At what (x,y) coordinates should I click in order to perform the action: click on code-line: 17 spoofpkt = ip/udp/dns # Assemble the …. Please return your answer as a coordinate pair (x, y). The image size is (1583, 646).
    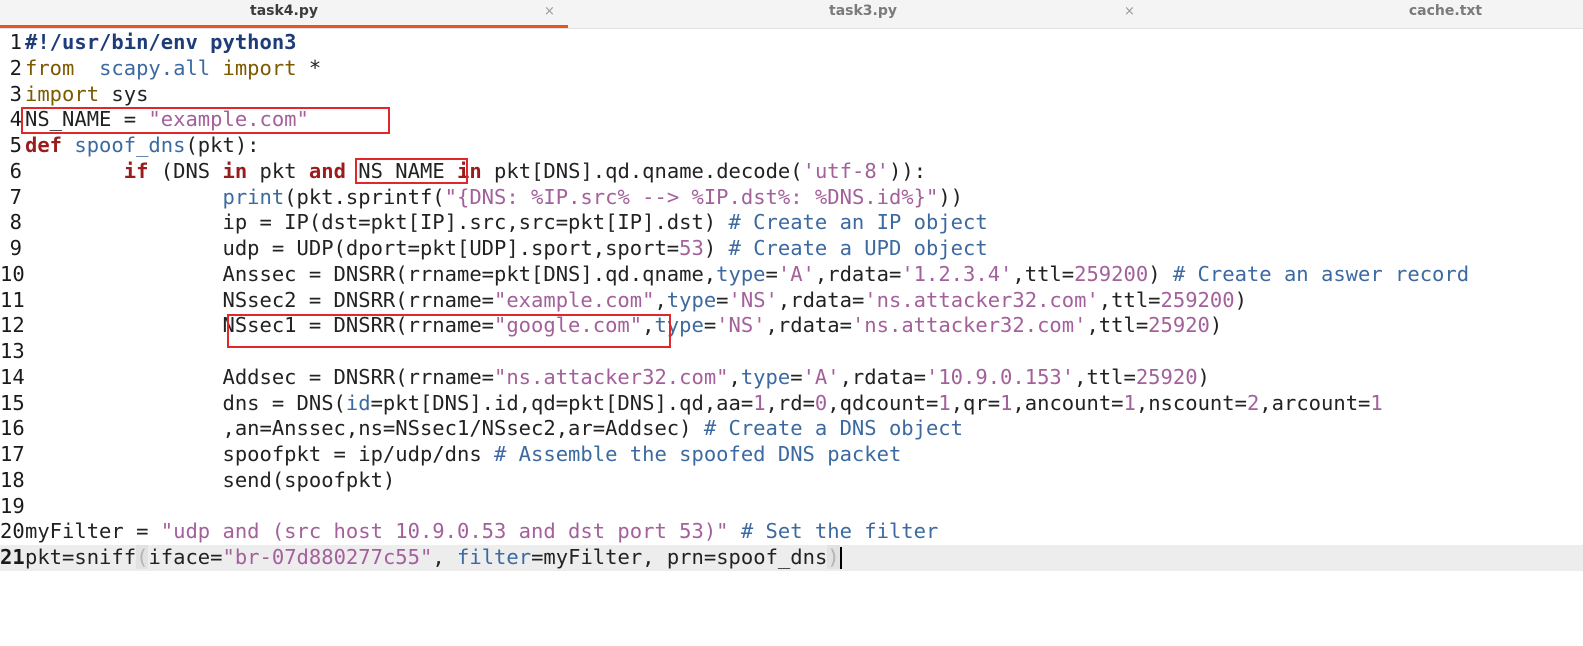
    Looking at the image, I should click on (791, 455).